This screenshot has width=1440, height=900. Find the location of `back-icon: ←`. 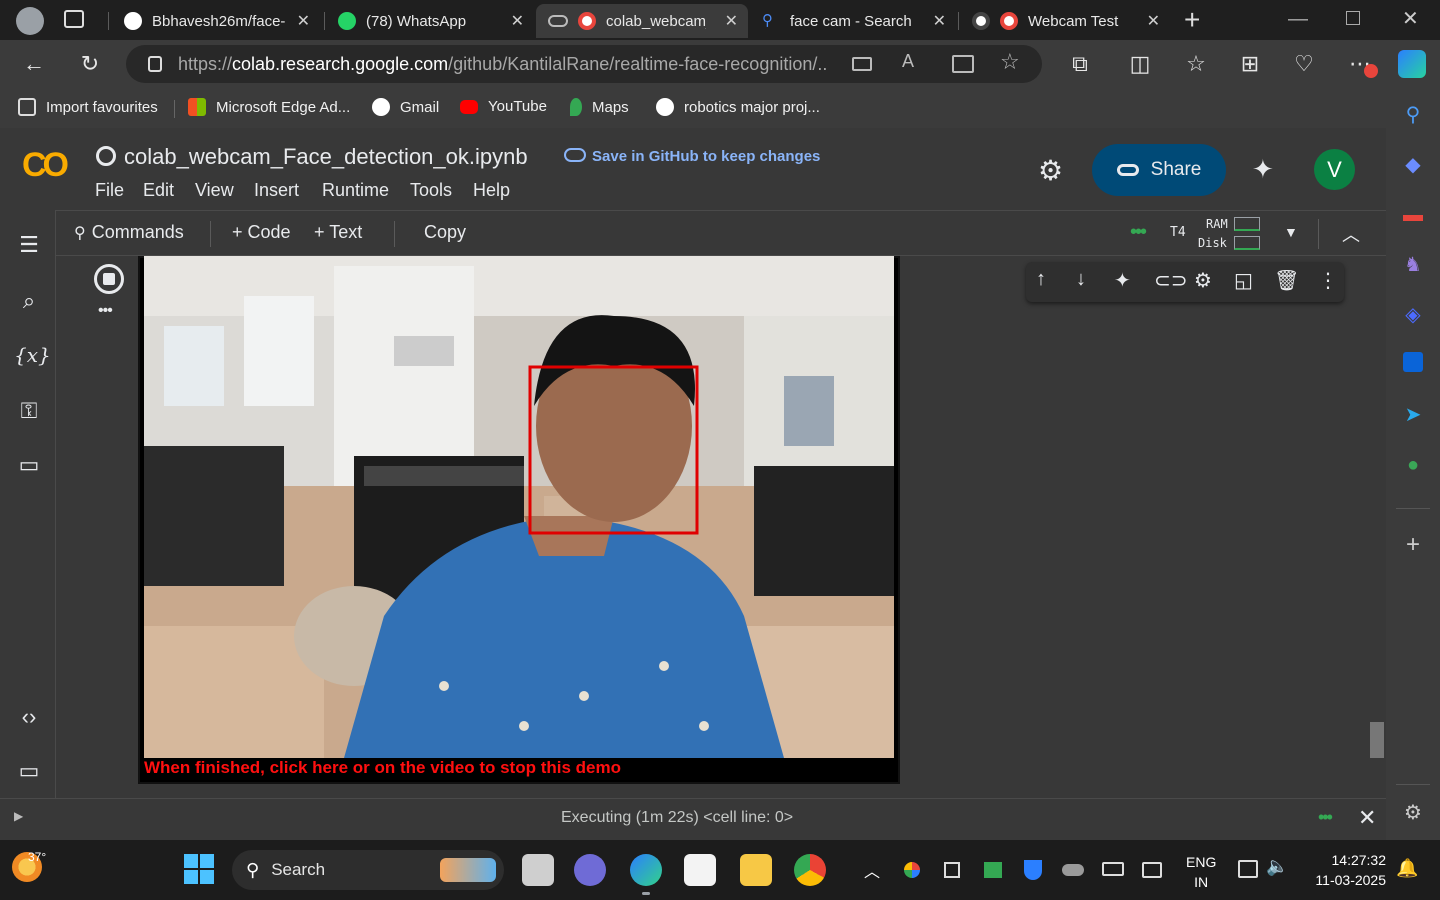

back-icon: ← is located at coordinates (34, 64).